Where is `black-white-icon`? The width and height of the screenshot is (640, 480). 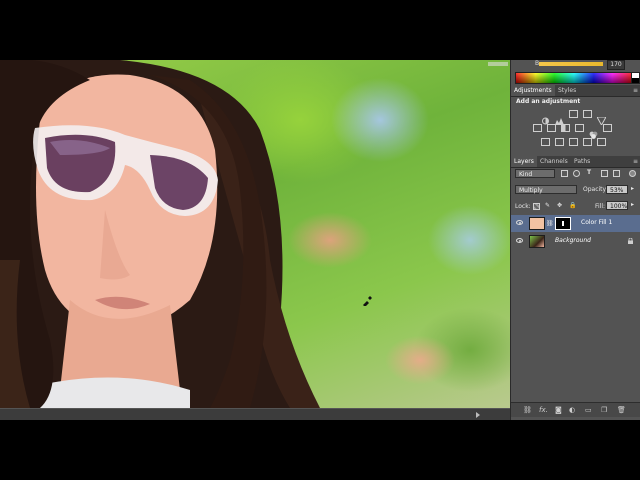 black-white-icon is located at coordinates (565, 128).